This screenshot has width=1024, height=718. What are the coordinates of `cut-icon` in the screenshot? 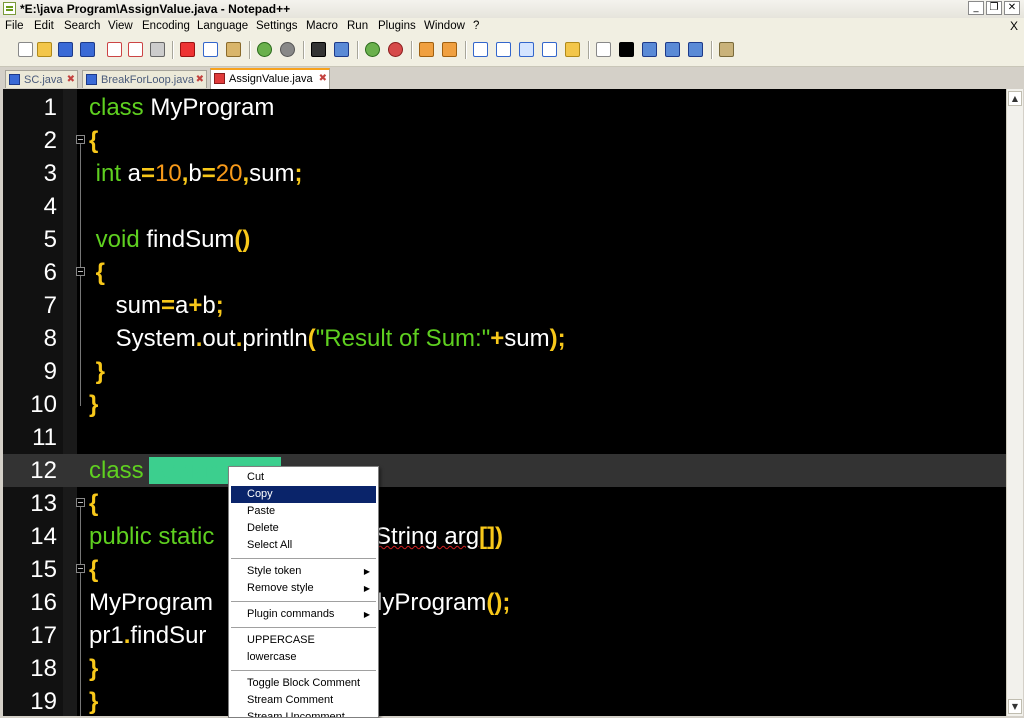 It's located at (187, 49).